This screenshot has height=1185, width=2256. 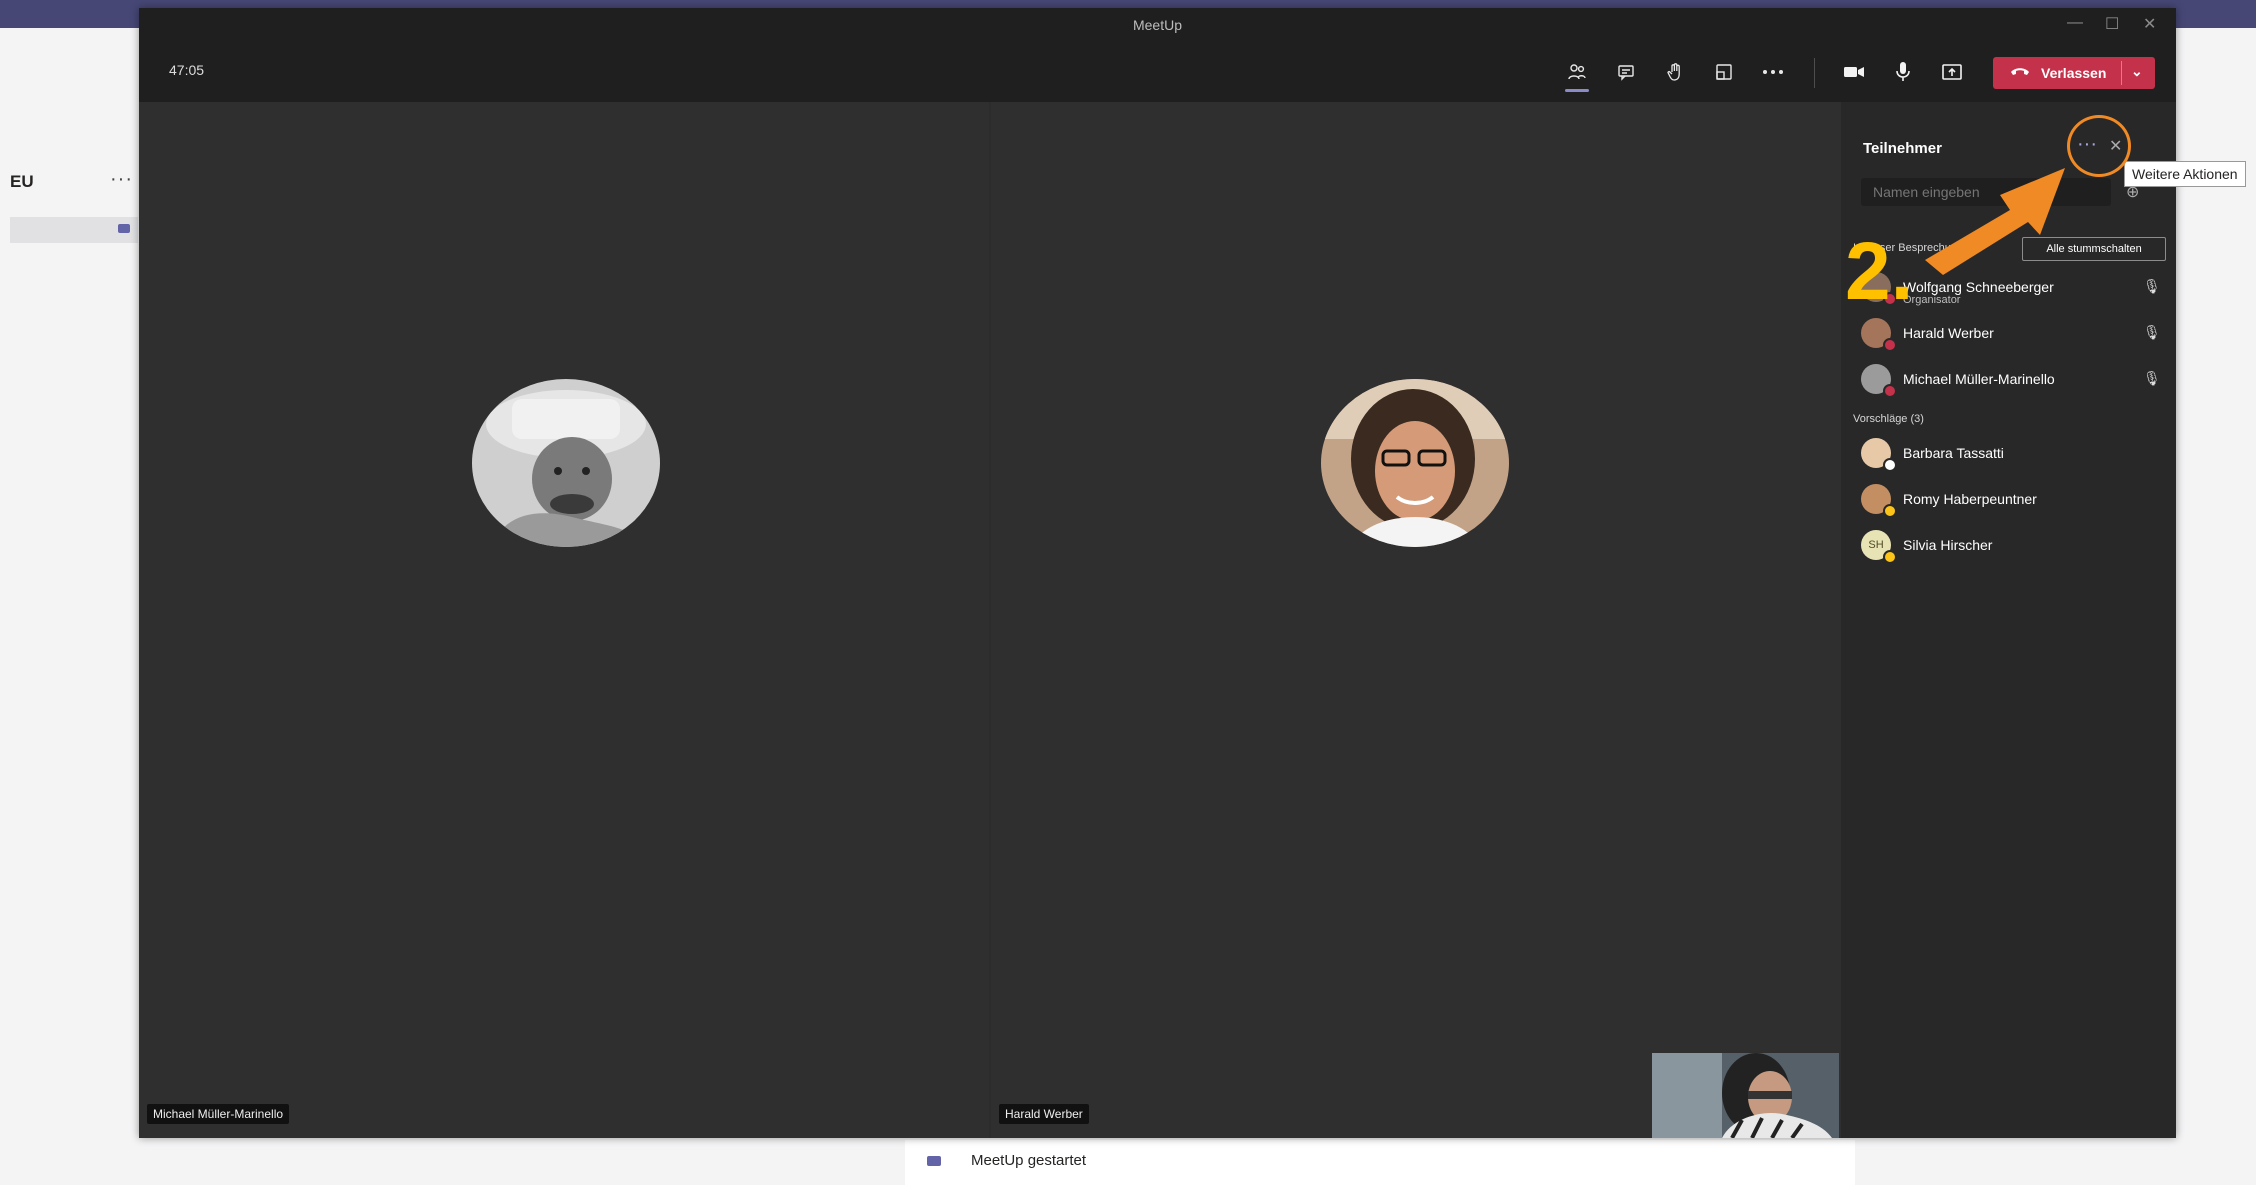 What do you see at coordinates (2099, 146) in the screenshot?
I see `annotation-highlight-circle` at bounding box center [2099, 146].